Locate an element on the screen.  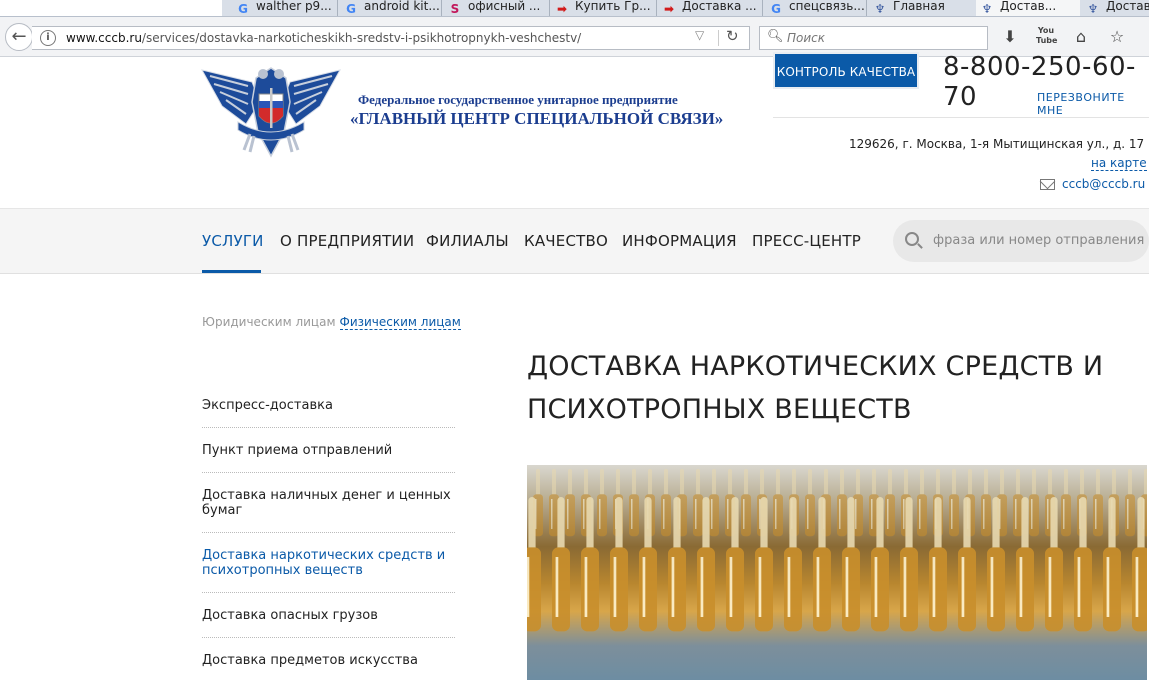
nav-item-information: ИНФОРМАЦИЯ is located at coordinates (679, 241).